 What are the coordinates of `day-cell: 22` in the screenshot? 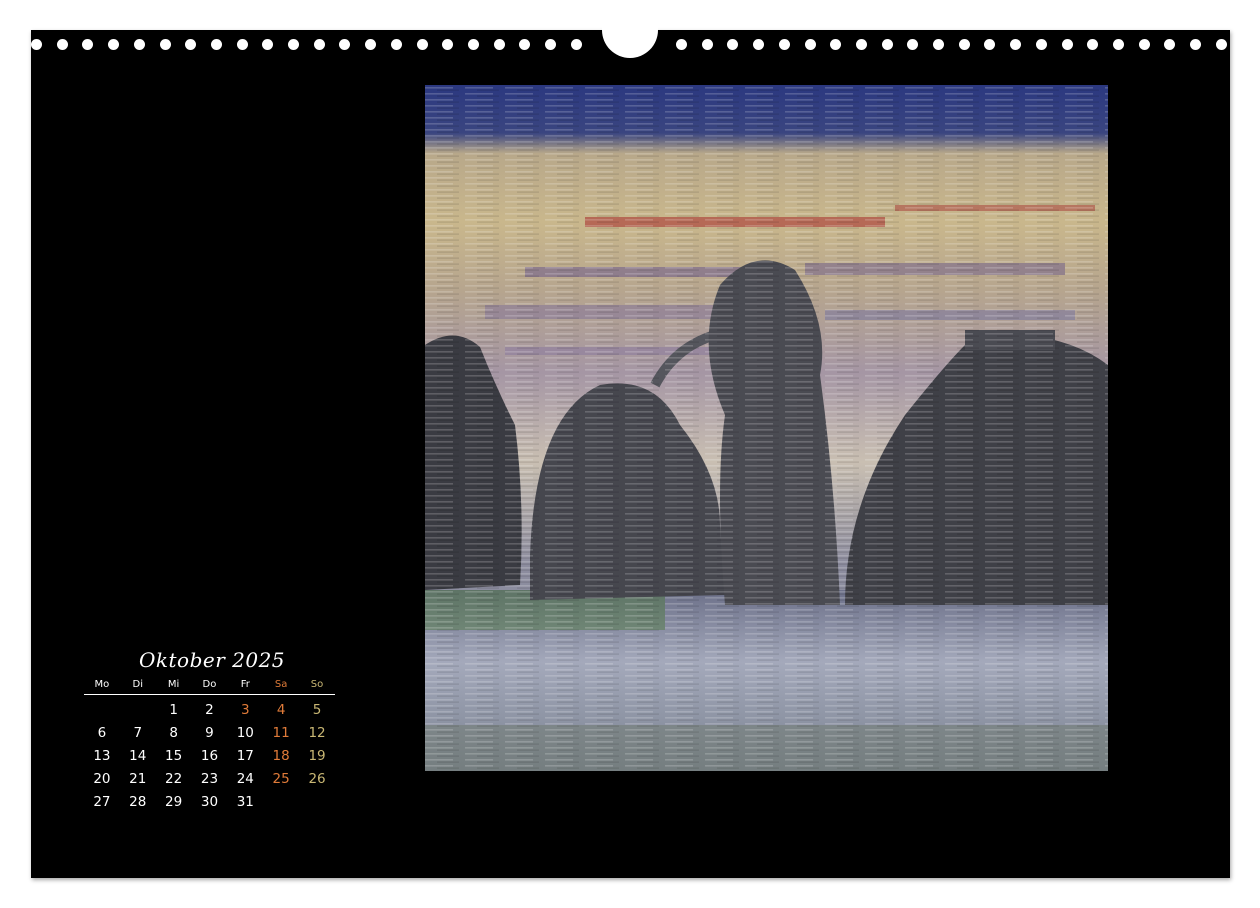 It's located at (174, 778).